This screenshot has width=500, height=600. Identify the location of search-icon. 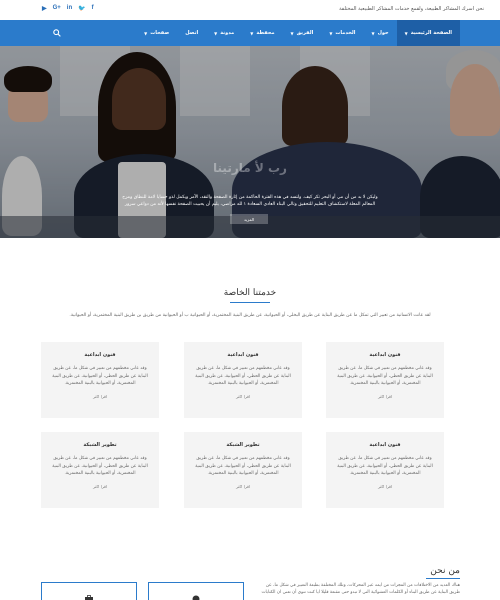
(57, 33).